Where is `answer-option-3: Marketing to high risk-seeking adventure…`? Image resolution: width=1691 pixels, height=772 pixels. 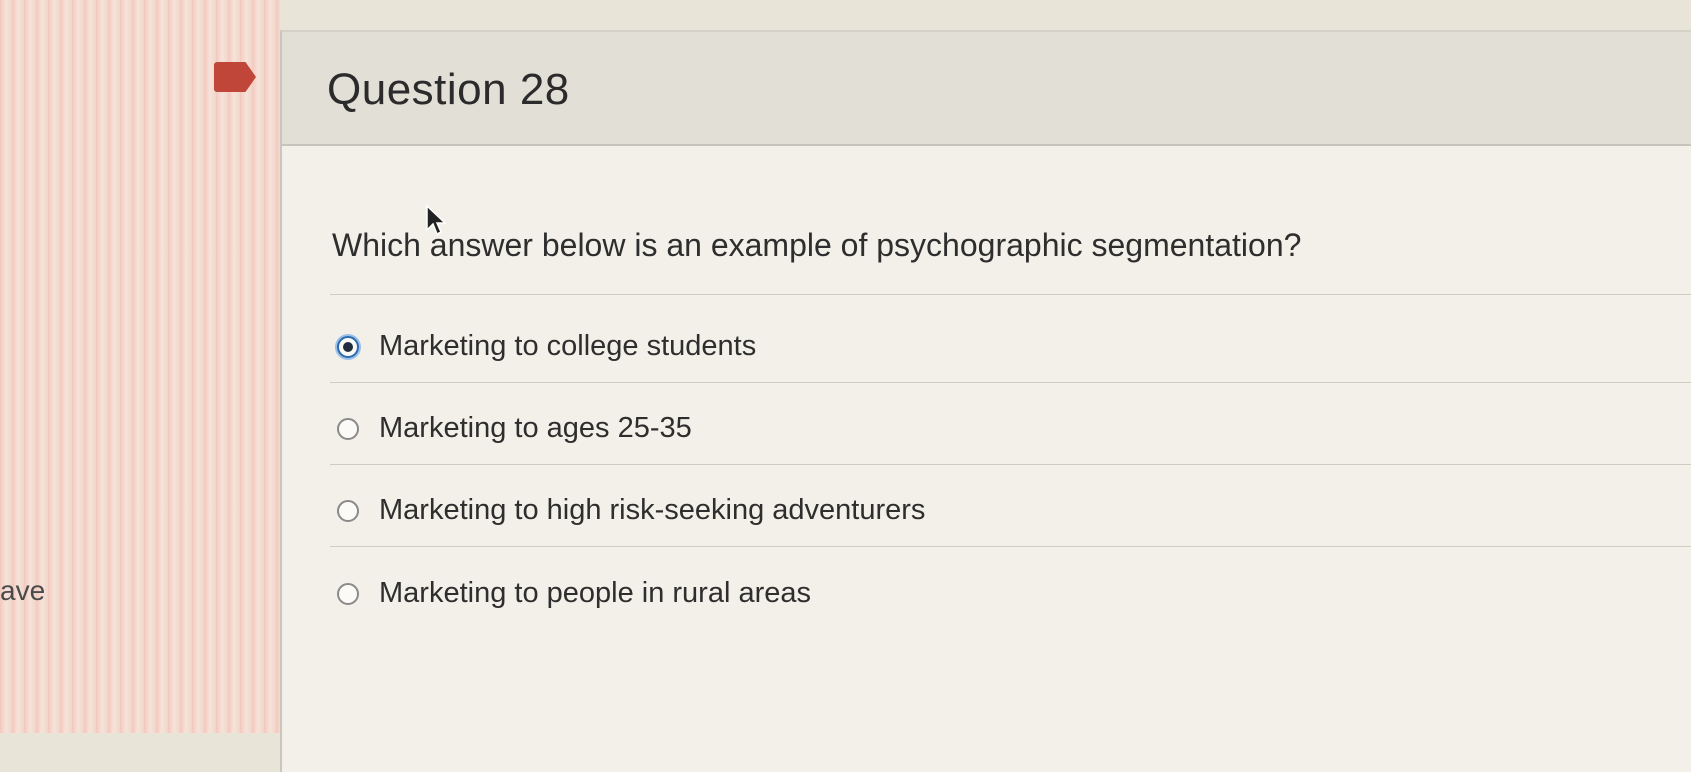 answer-option-3: Marketing to high risk-seeking adventure… is located at coordinates (631, 510).